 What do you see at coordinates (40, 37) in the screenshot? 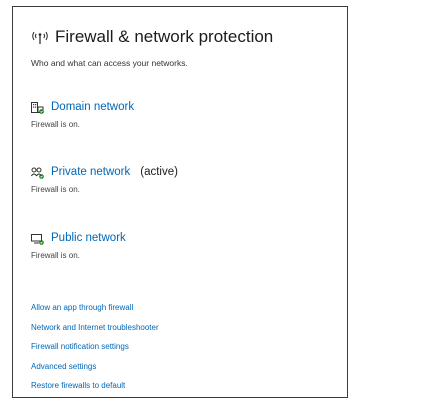
I see `wifi-signal-icon` at bounding box center [40, 37].